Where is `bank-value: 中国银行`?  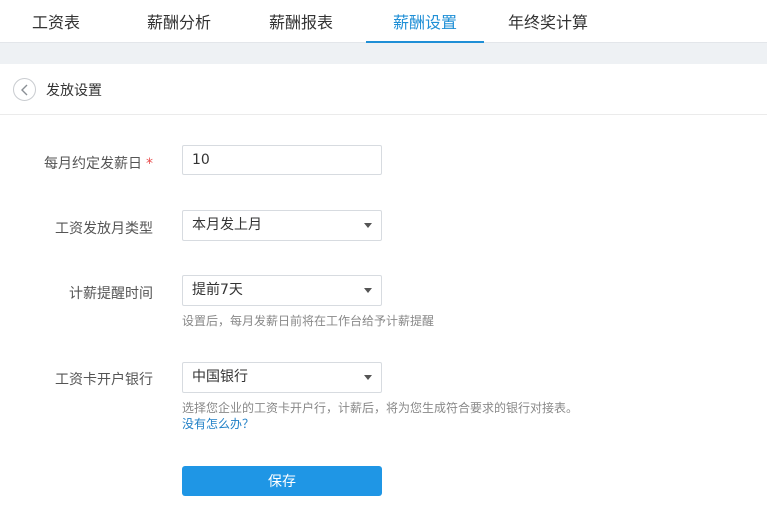 bank-value: 中国银行 is located at coordinates (220, 377).